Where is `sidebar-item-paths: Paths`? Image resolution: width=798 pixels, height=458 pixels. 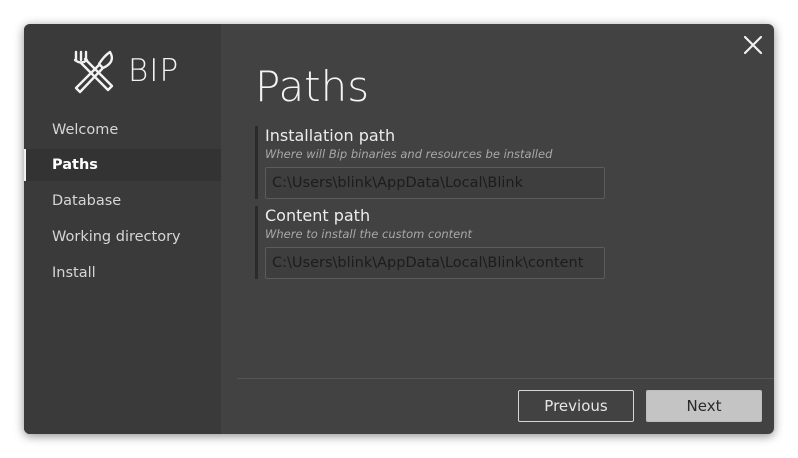 sidebar-item-paths: Paths is located at coordinates (122, 165).